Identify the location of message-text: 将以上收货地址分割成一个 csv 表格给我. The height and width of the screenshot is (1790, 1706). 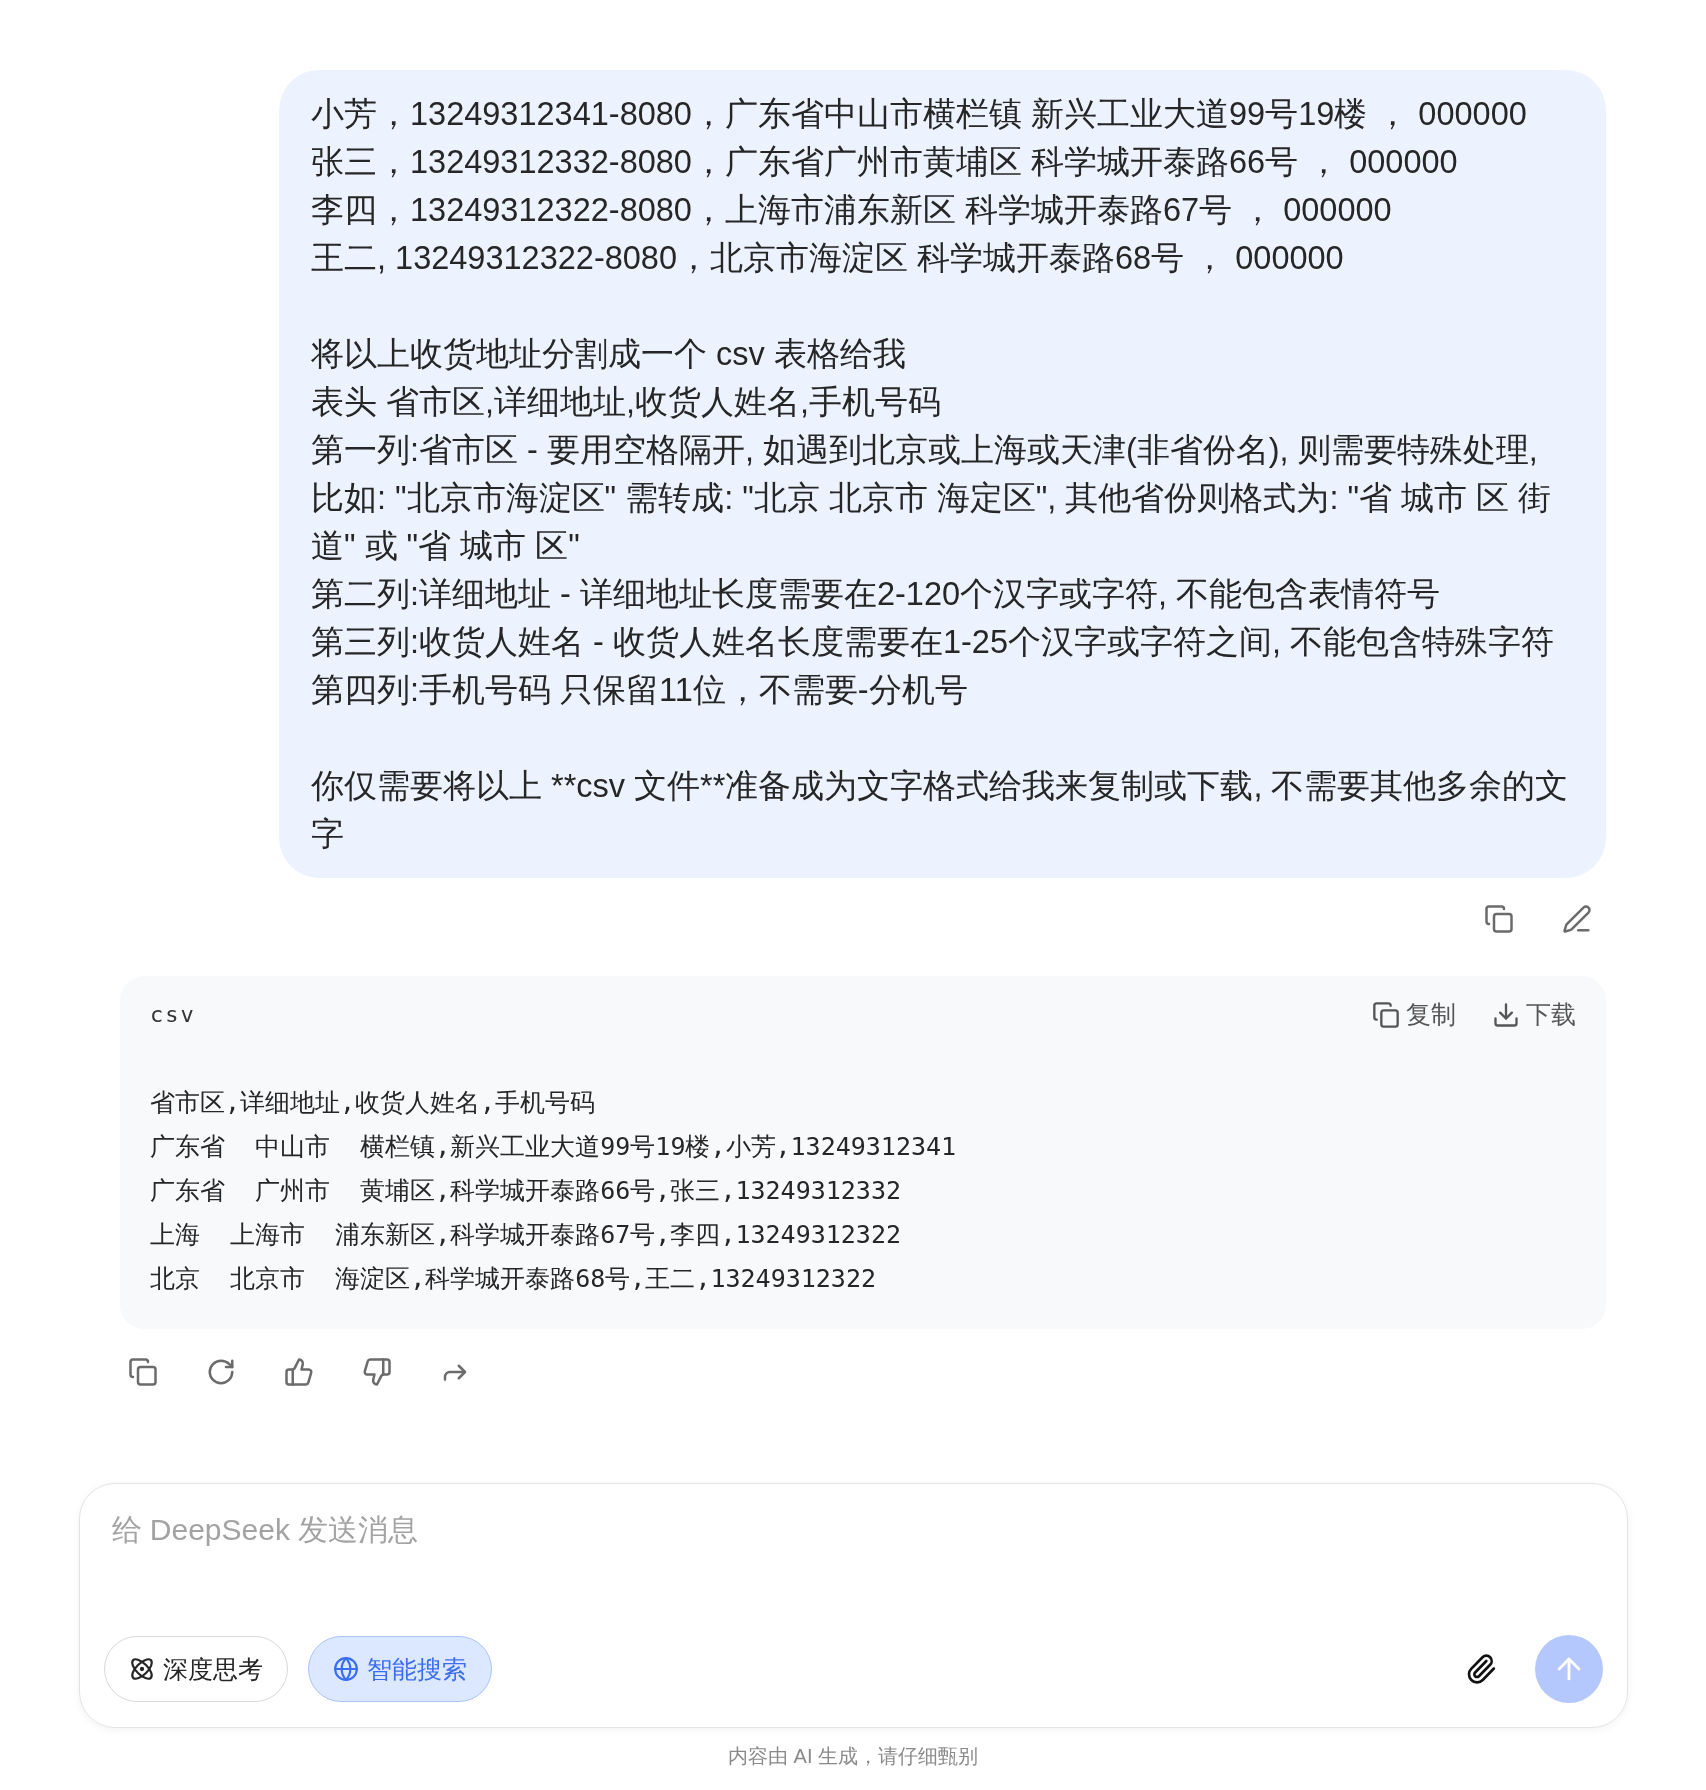
(609, 354).